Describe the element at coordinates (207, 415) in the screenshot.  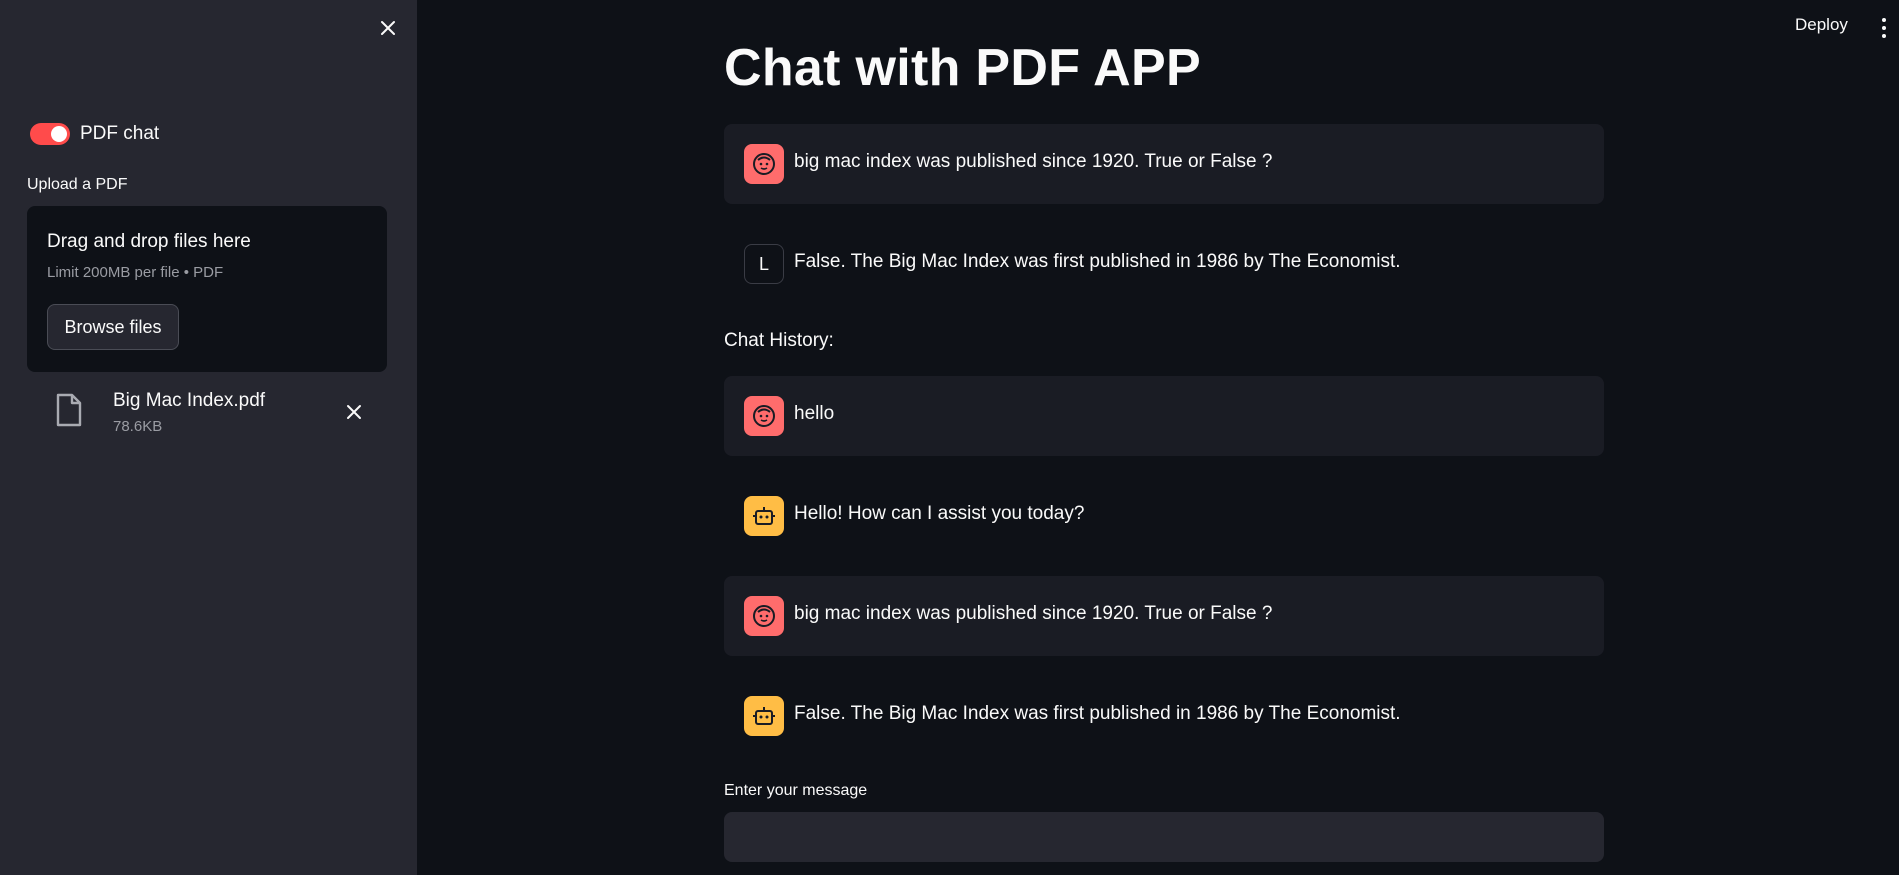
I see `uploaded-file: Big Mac Index.pdf 78.6KB` at that location.